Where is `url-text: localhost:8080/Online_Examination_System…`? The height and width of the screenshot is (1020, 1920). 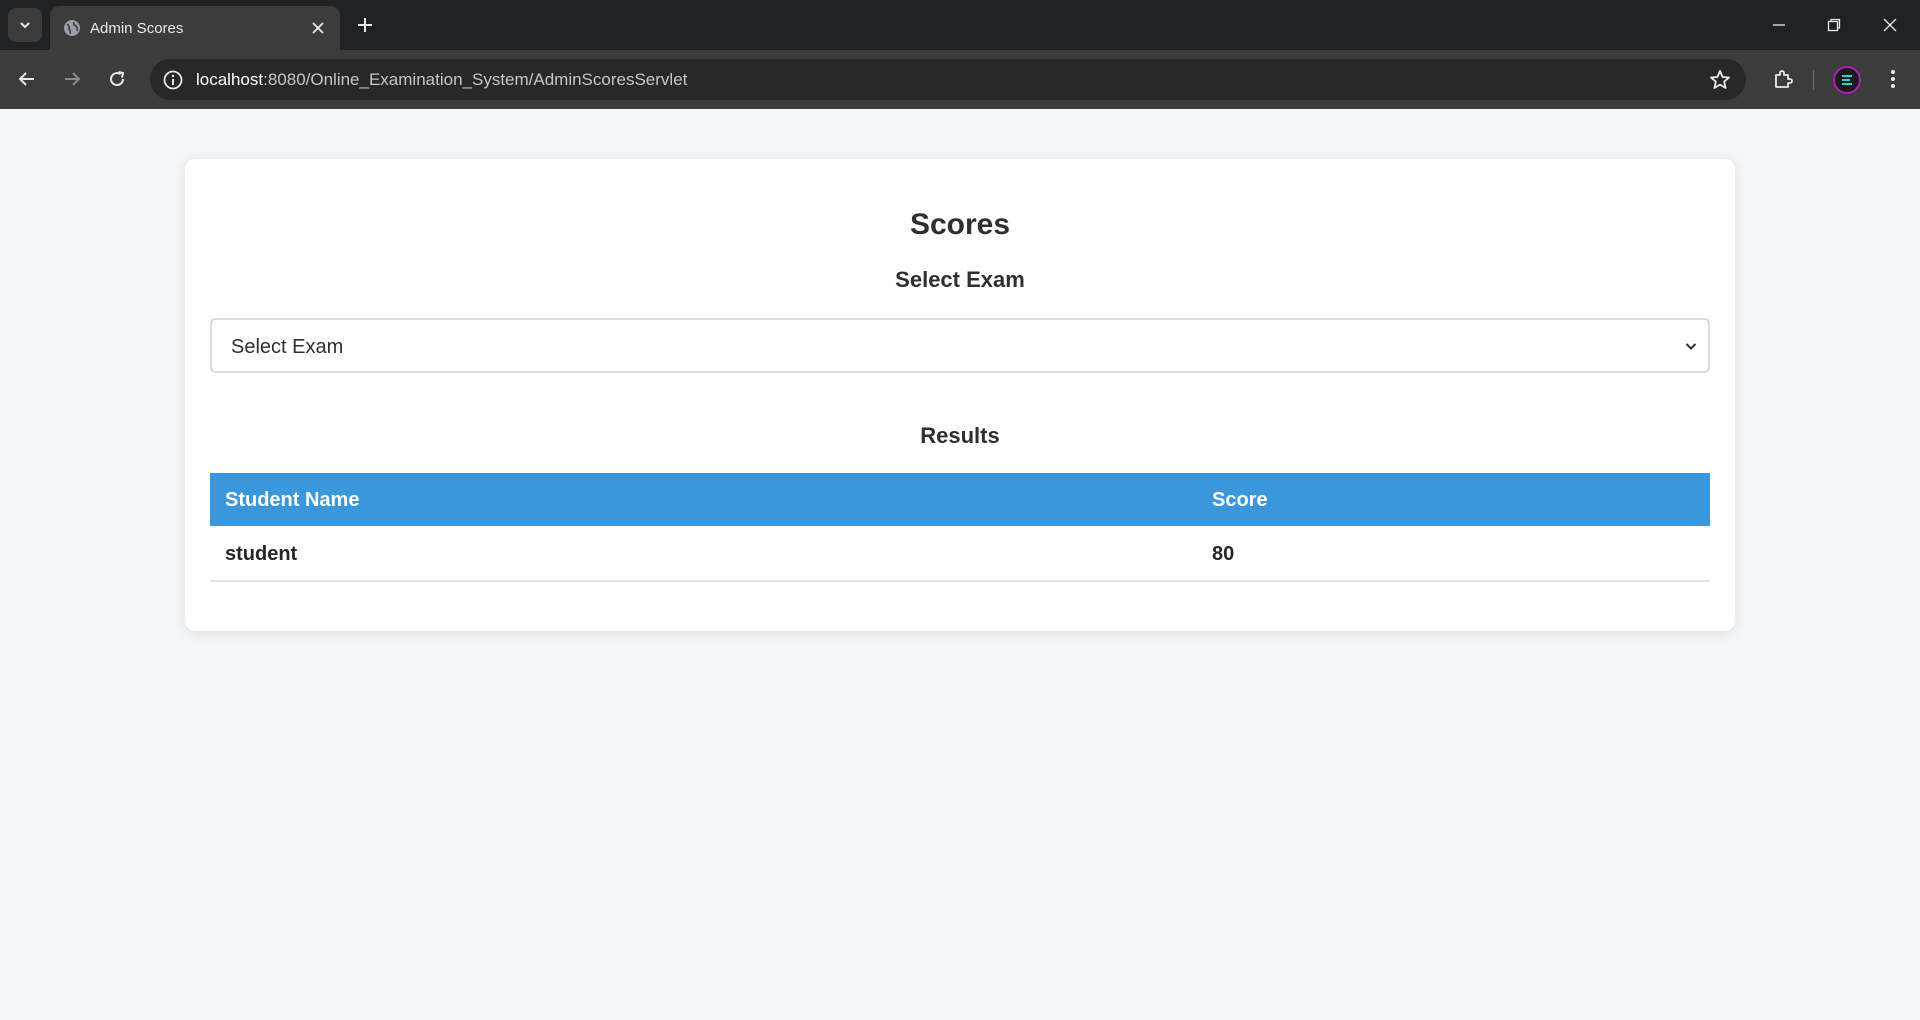 url-text: localhost:8080/Online_Examination_System… is located at coordinates (441, 80).